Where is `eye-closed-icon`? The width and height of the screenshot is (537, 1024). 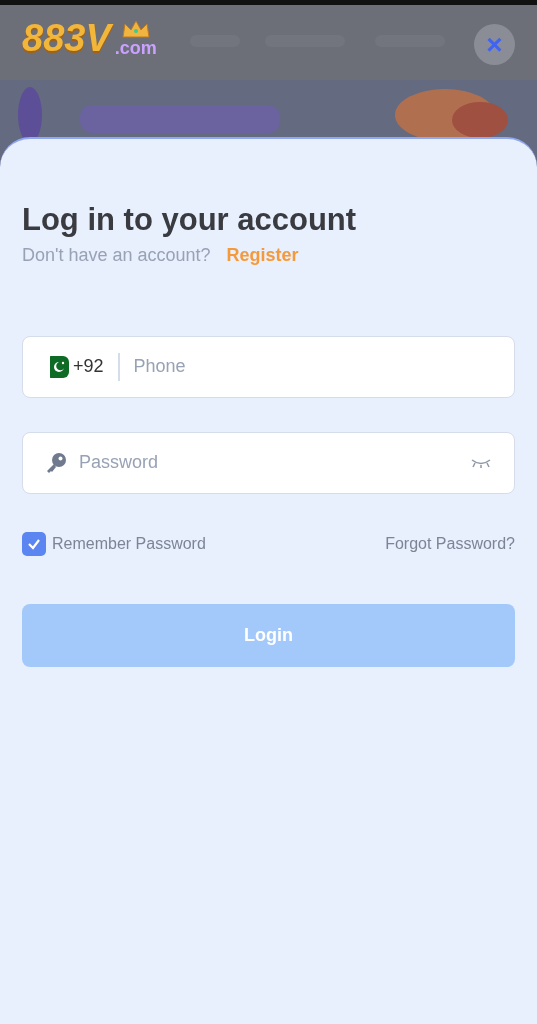 eye-closed-icon is located at coordinates (481, 462).